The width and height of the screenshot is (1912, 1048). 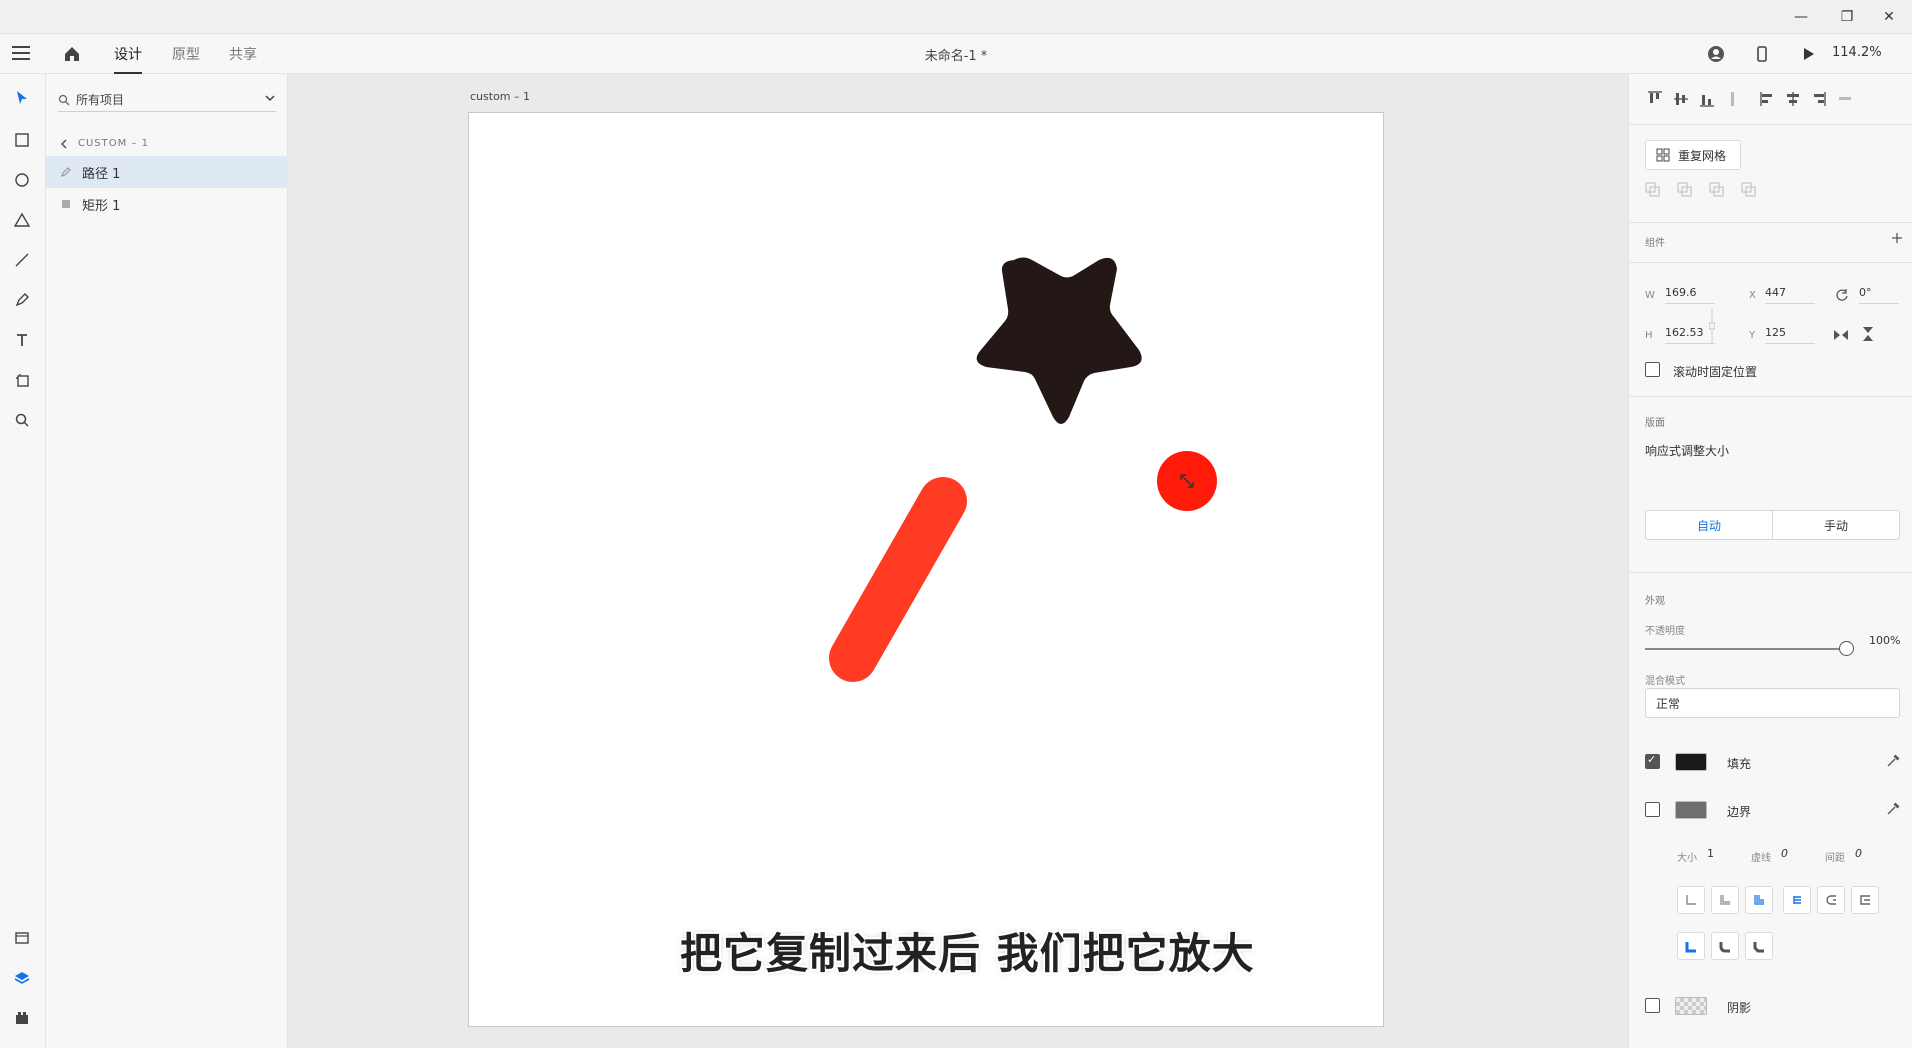 I want to click on boolean-intersect-icon, so click(x=1717, y=190).